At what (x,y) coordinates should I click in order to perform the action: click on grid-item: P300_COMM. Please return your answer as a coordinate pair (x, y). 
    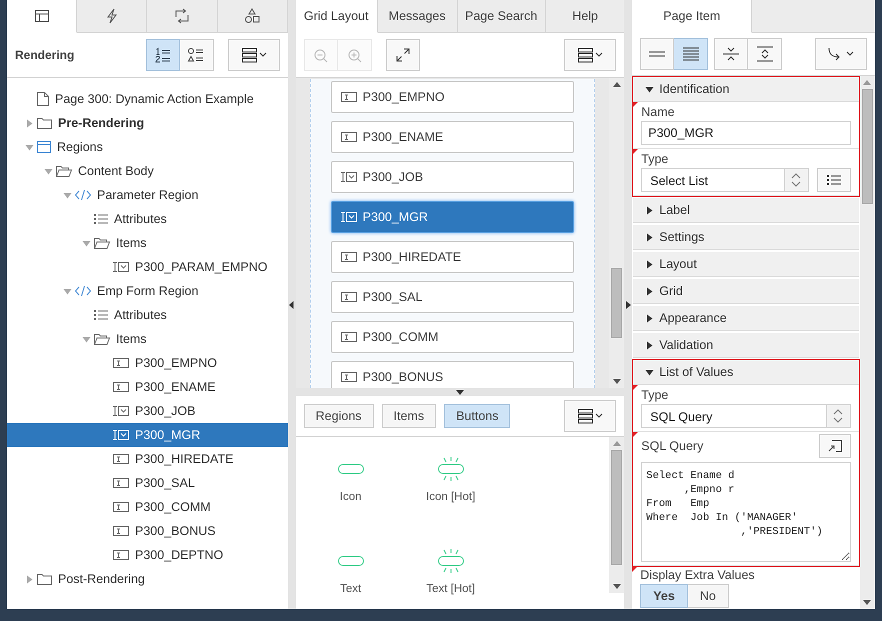
    Looking at the image, I should click on (452, 337).